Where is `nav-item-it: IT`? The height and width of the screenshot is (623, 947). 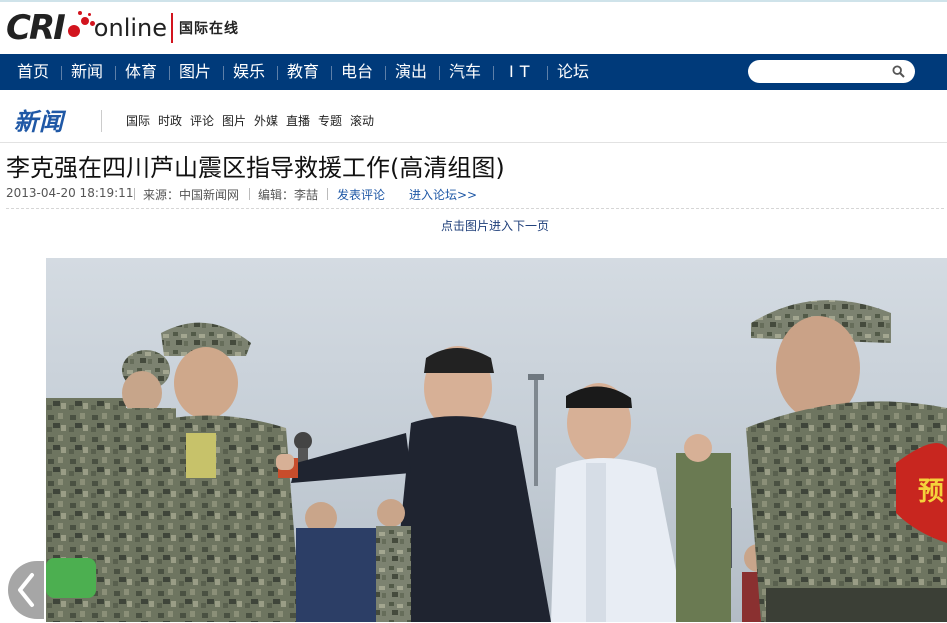
nav-item-it: IT is located at coordinates (522, 72).